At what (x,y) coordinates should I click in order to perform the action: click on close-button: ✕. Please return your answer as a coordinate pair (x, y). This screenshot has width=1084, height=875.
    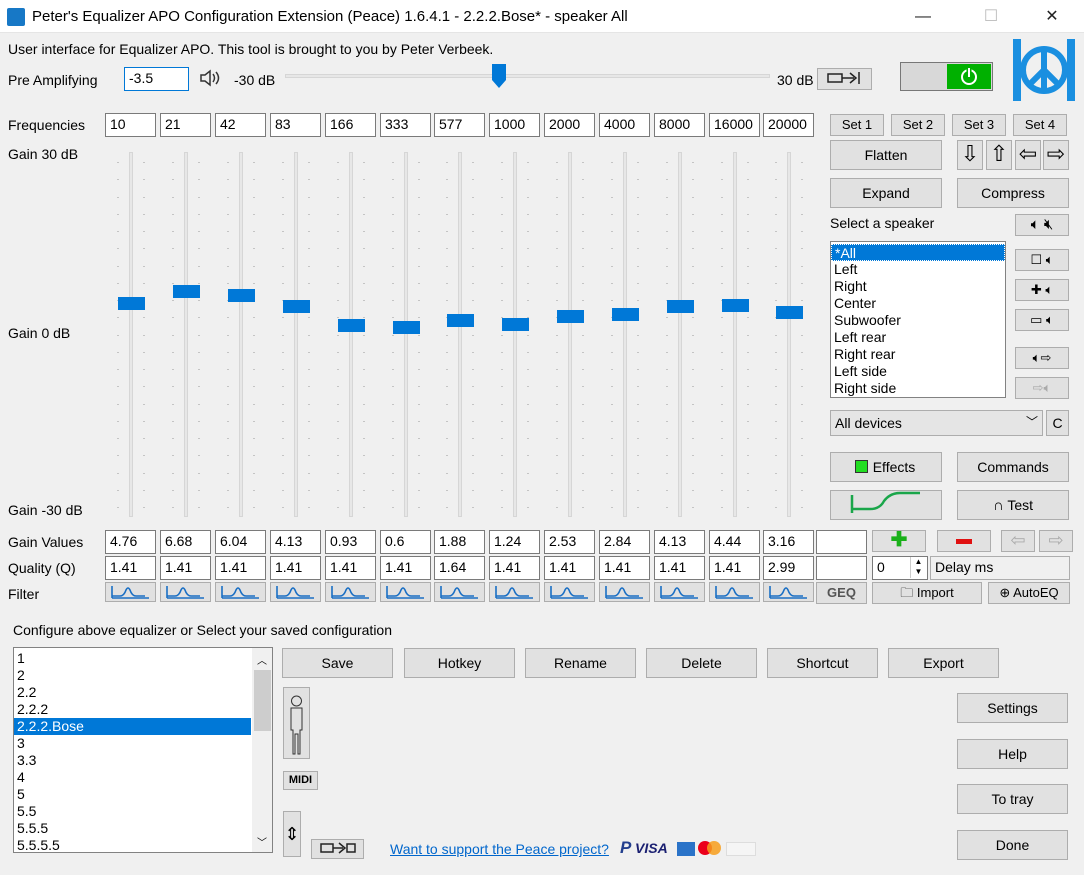
    Looking at the image, I should click on (1052, 16).